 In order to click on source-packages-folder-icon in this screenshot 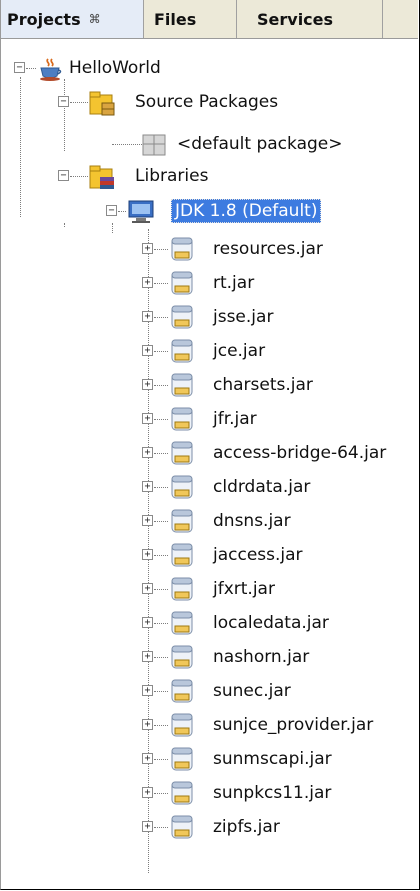, I will do `click(102, 103)`.